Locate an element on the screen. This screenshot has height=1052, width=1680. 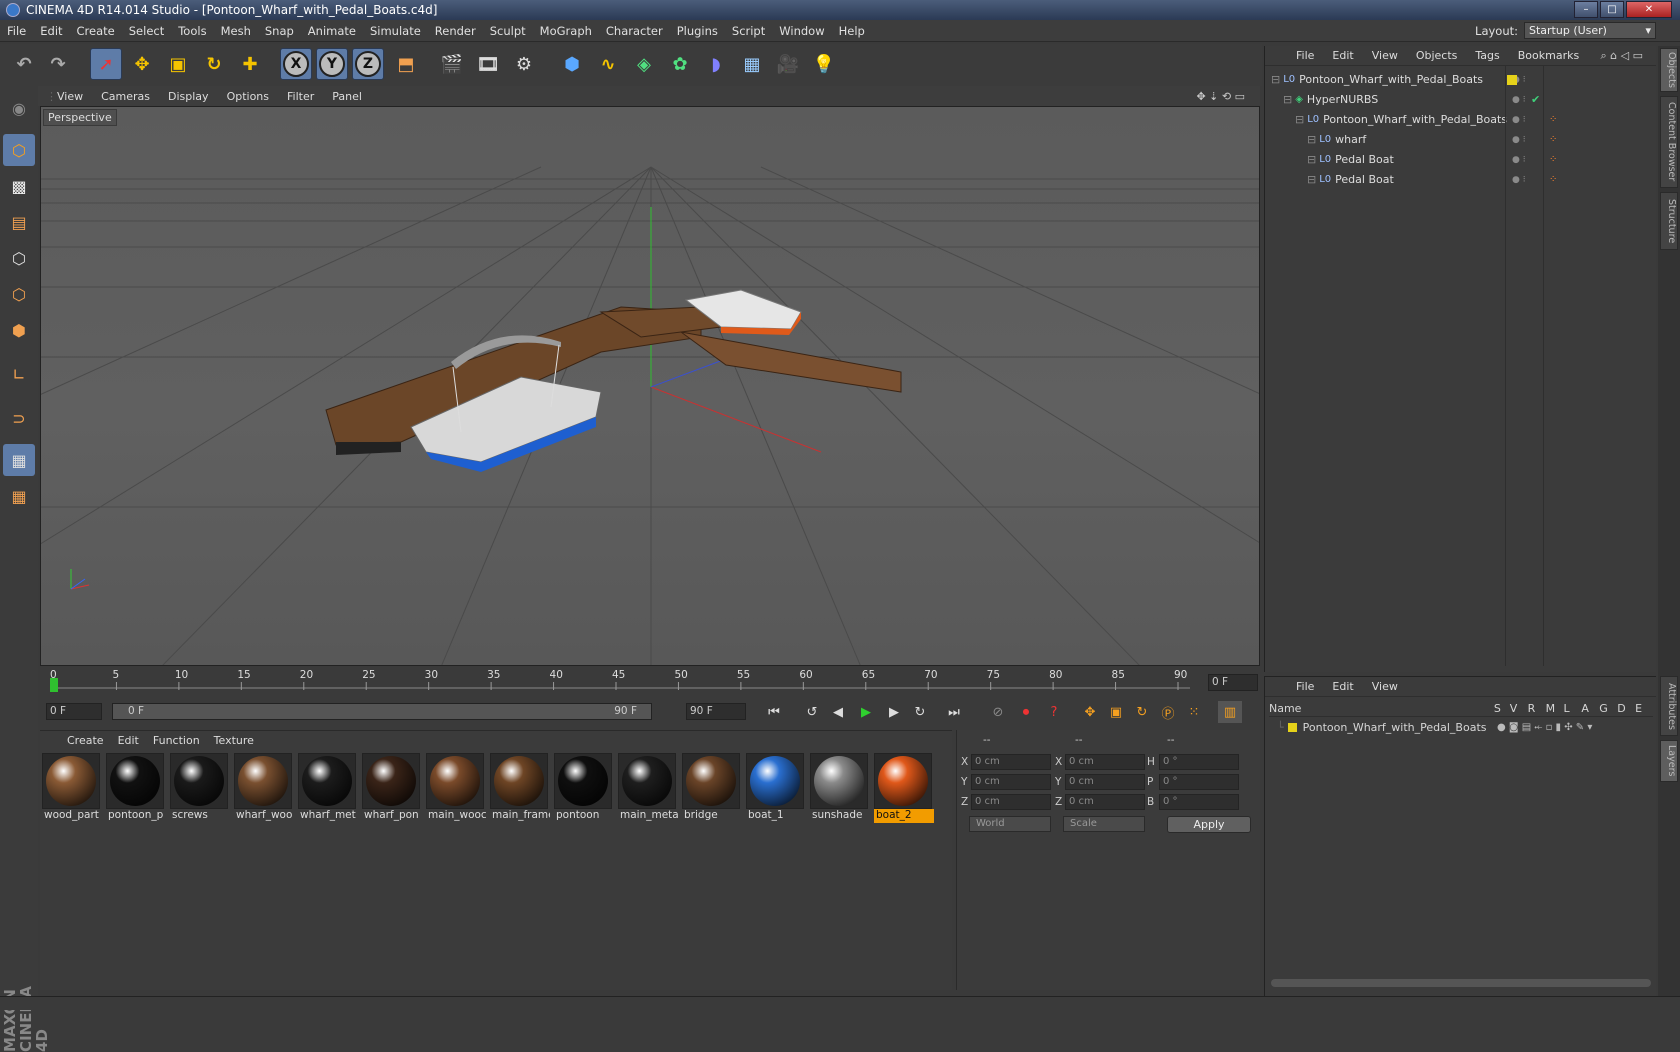
menu-tools: Tools is located at coordinates (192, 31).